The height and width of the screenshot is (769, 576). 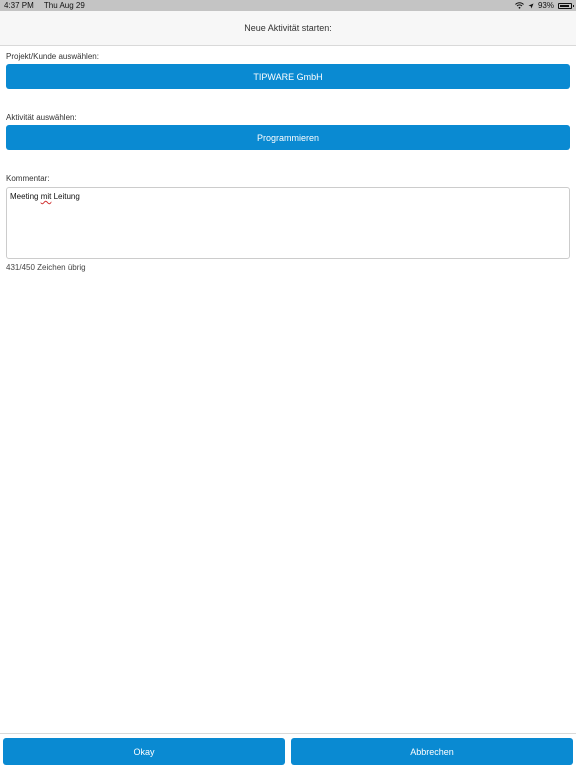 What do you see at coordinates (288, 76) in the screenshot?
I see `project-select-button: TIPWARE GmbH` at bounding box center [288, 76].